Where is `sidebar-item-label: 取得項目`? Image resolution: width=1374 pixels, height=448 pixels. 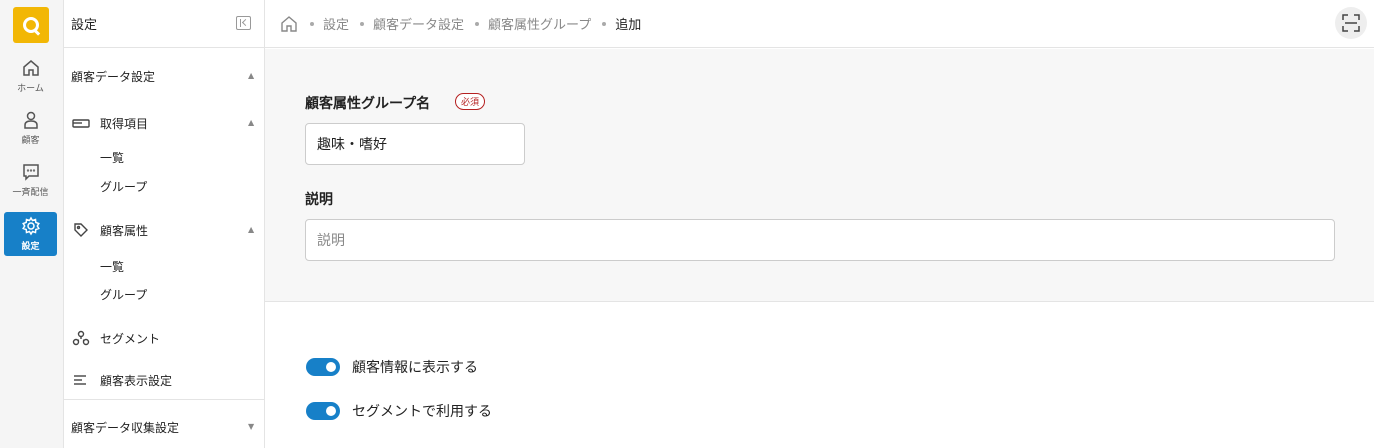 sidebar-item-label: 取得項目 is located at coordinates (124, 123).